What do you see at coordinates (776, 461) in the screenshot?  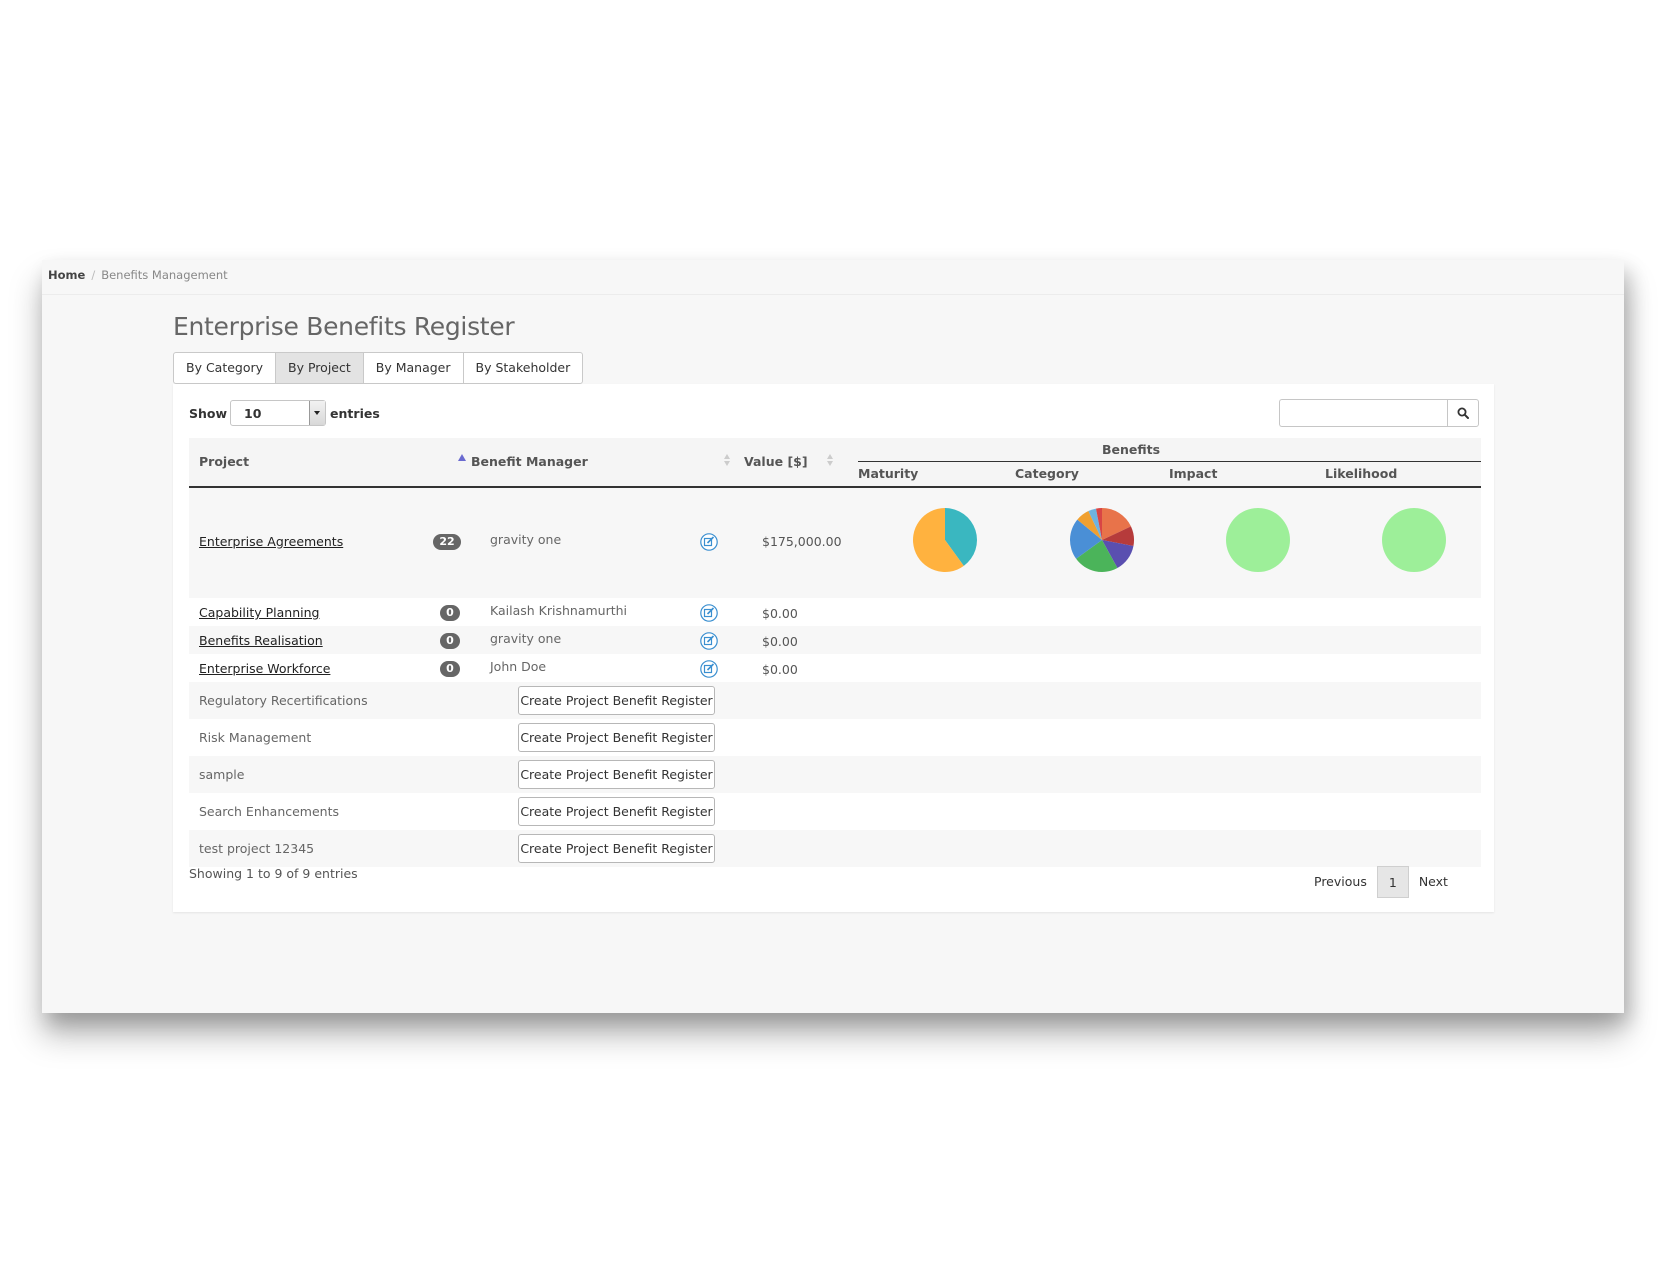 I see `column-header-value: Value [$]` at bounding box center [776, 461].